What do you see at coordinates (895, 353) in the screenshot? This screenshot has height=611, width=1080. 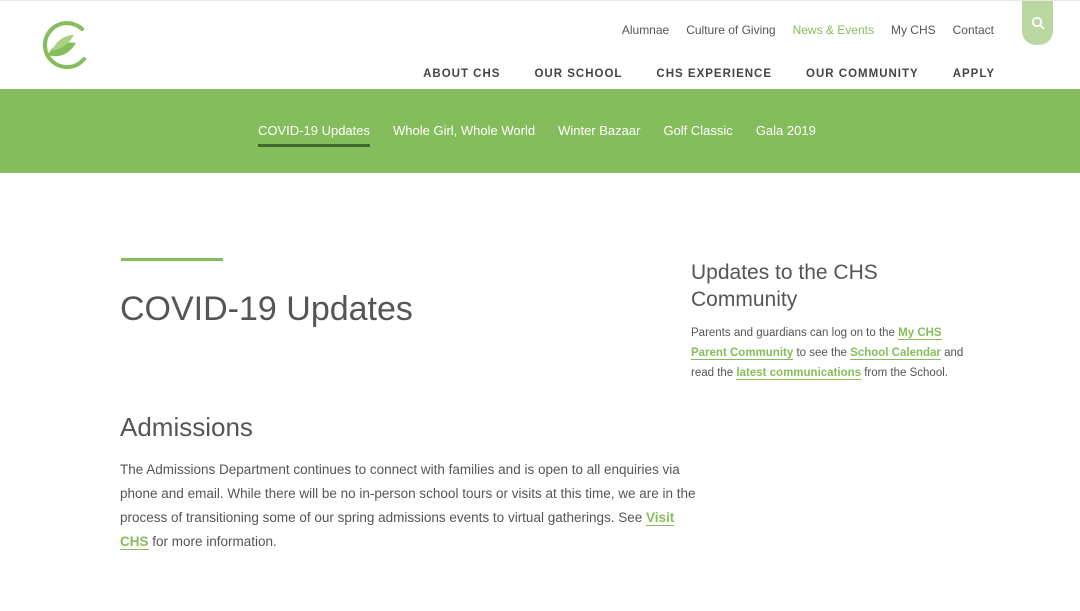 I see `school-calendar-link: School Calendar` at bounding box center [895, 353].